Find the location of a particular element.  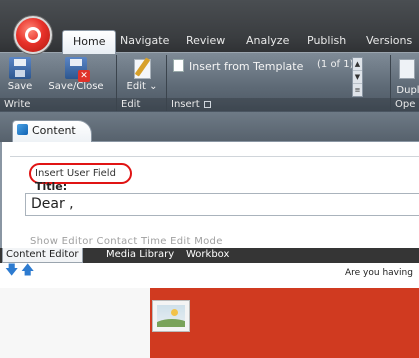

preview-left-pane is located at coordinates (75, 323).